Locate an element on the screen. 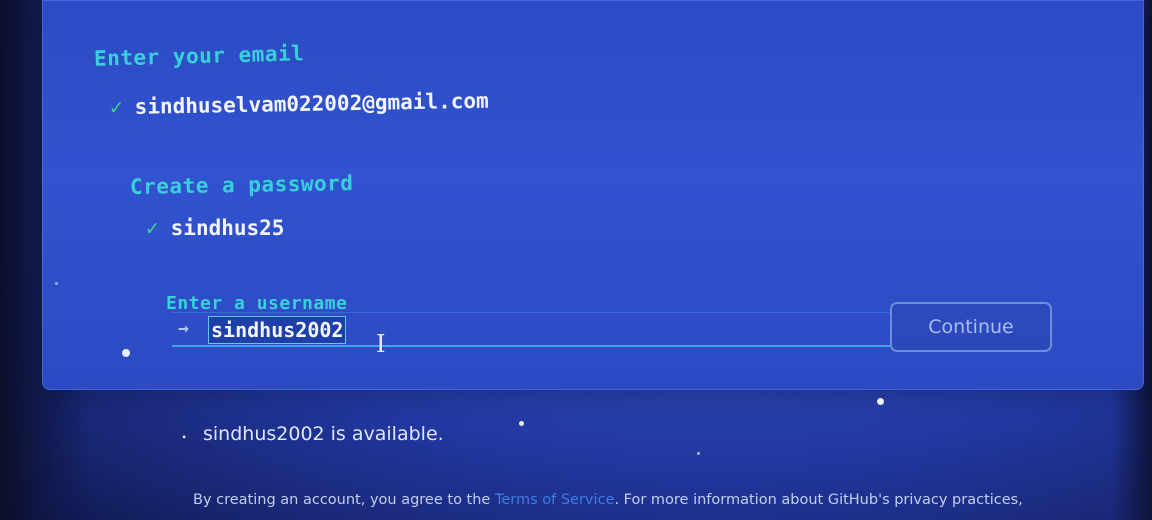 The height and width of the screenshot is (520, 1152). password-row: ✓ sindhus25 is located at coordinates (215, 228).